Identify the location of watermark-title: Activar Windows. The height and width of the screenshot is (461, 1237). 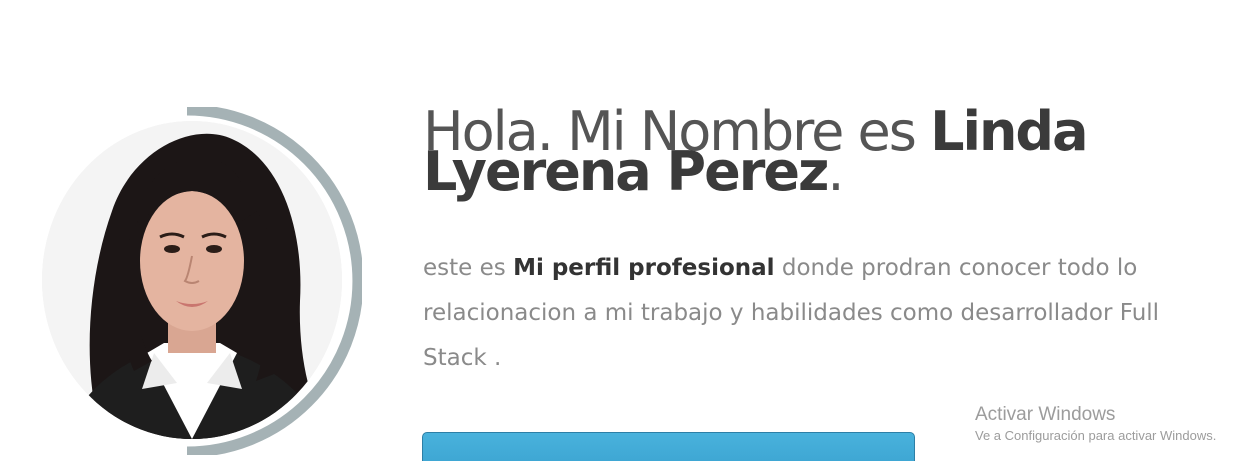
(1045, 414).